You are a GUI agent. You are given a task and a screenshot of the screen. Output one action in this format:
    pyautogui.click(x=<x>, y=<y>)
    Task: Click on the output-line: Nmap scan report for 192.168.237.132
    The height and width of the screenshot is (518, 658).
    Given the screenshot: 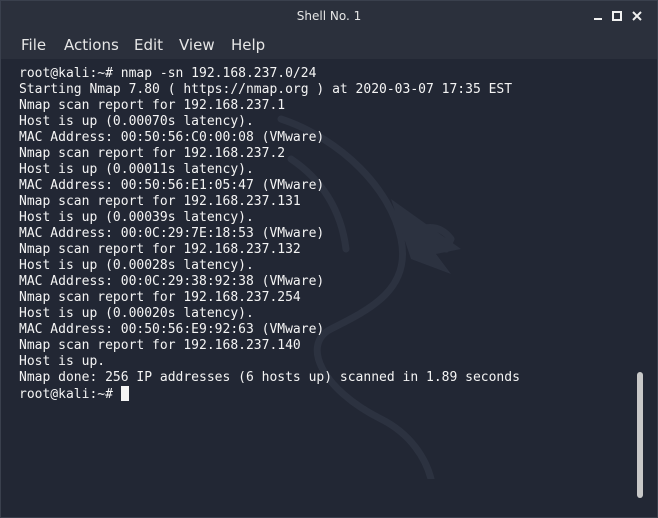 What is the action you would take?
    pyautogui.click(x=160, y=249)
    